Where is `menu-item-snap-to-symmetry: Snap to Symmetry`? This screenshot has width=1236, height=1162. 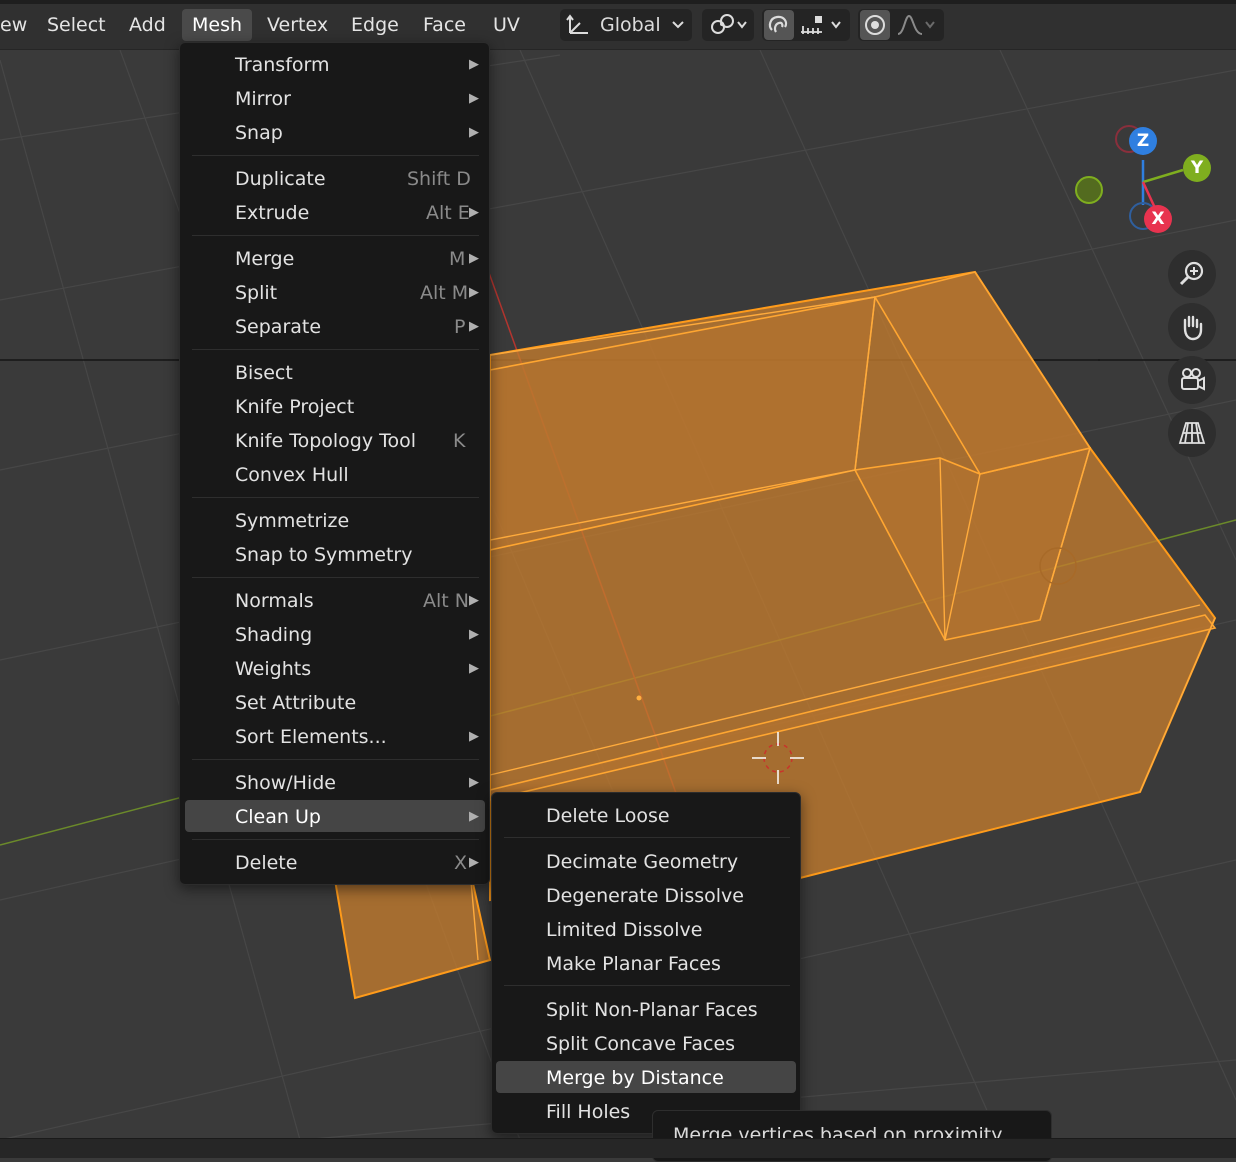
menu-item-snap-to-symmetry: Snap to Symmetry is located at coordinates (357, 555).